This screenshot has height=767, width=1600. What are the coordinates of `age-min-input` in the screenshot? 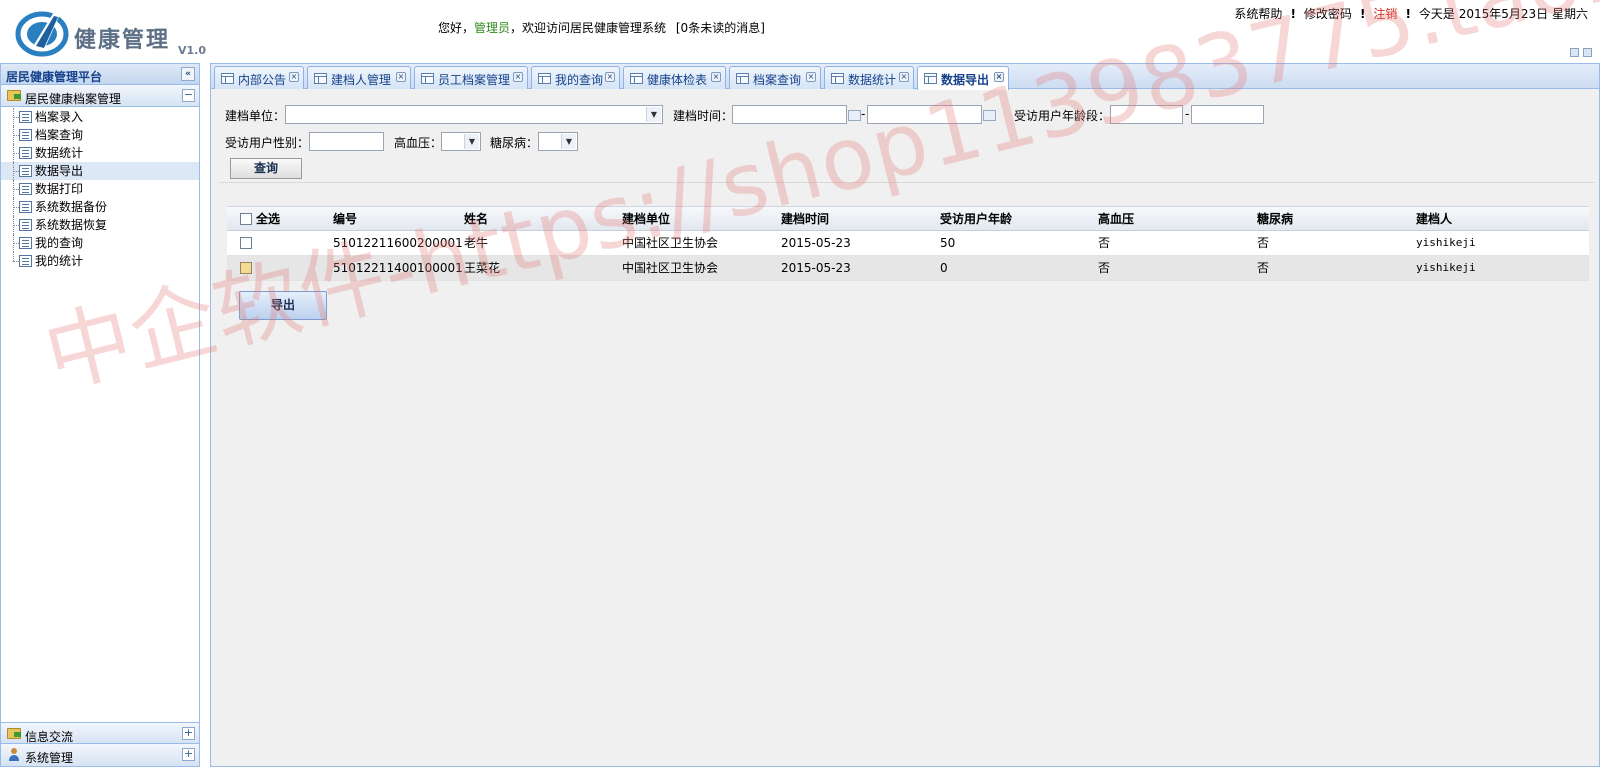 It's located at (1146, 114).